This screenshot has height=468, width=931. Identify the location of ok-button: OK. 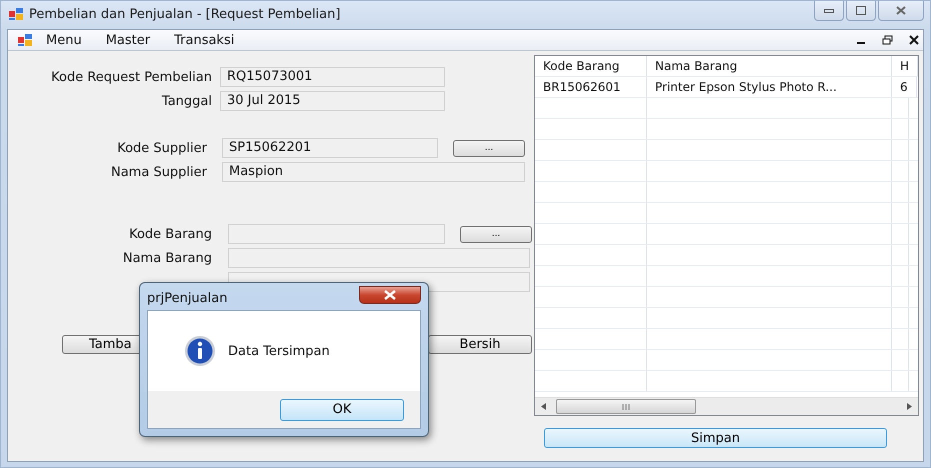
(342, 409).